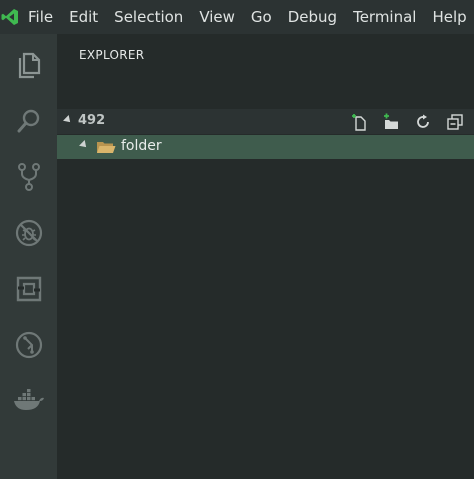 The height and width of the screenshot is (479, 474). What do you see at coordinates (141, 146) in the screenshot?
I see `tree-item-label: folder` at bounding box center [141, 146].